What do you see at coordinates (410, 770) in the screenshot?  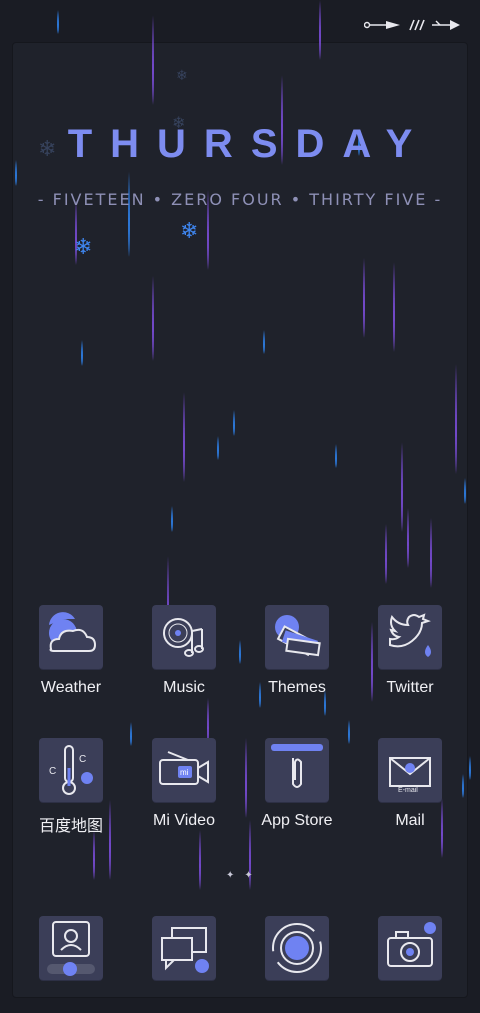 I see `mail-envelope-icon: E-mail` at bounding box center [410, 770].